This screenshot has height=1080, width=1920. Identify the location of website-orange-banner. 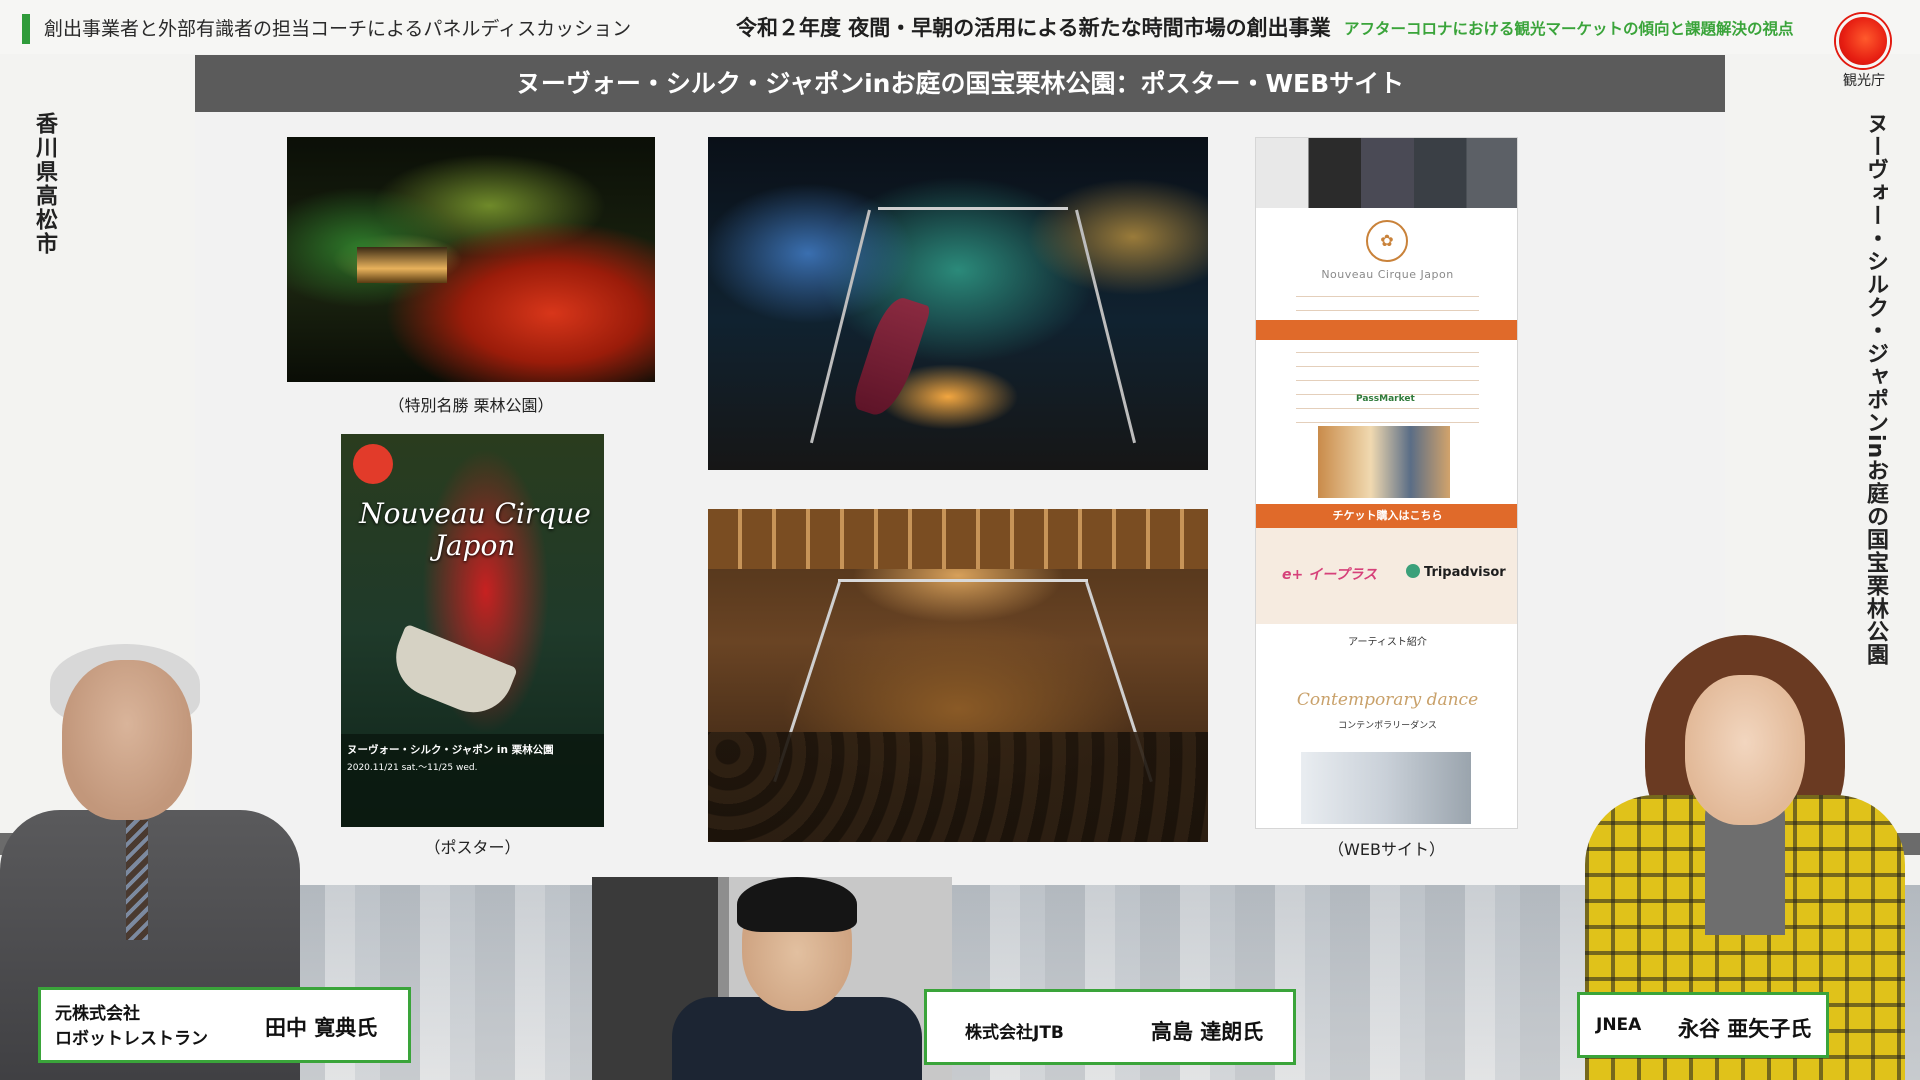
(1386, 330).